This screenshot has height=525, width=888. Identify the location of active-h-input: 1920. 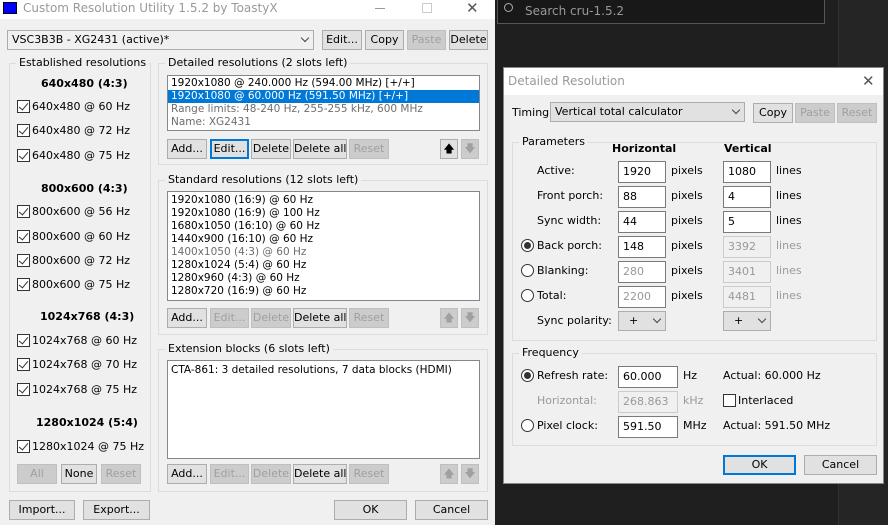
(642, 172).